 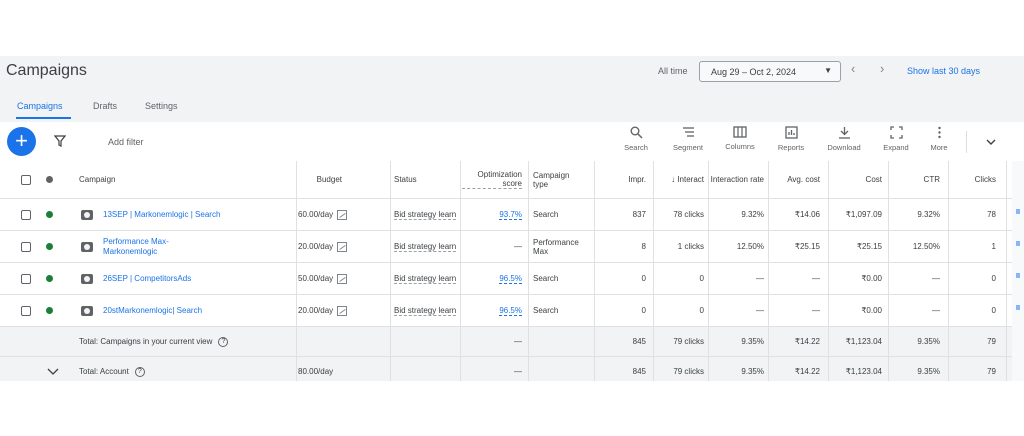 I want to click on campaign-cell: 26SEP | CompetitorsAds, so click(x=187, y=278).